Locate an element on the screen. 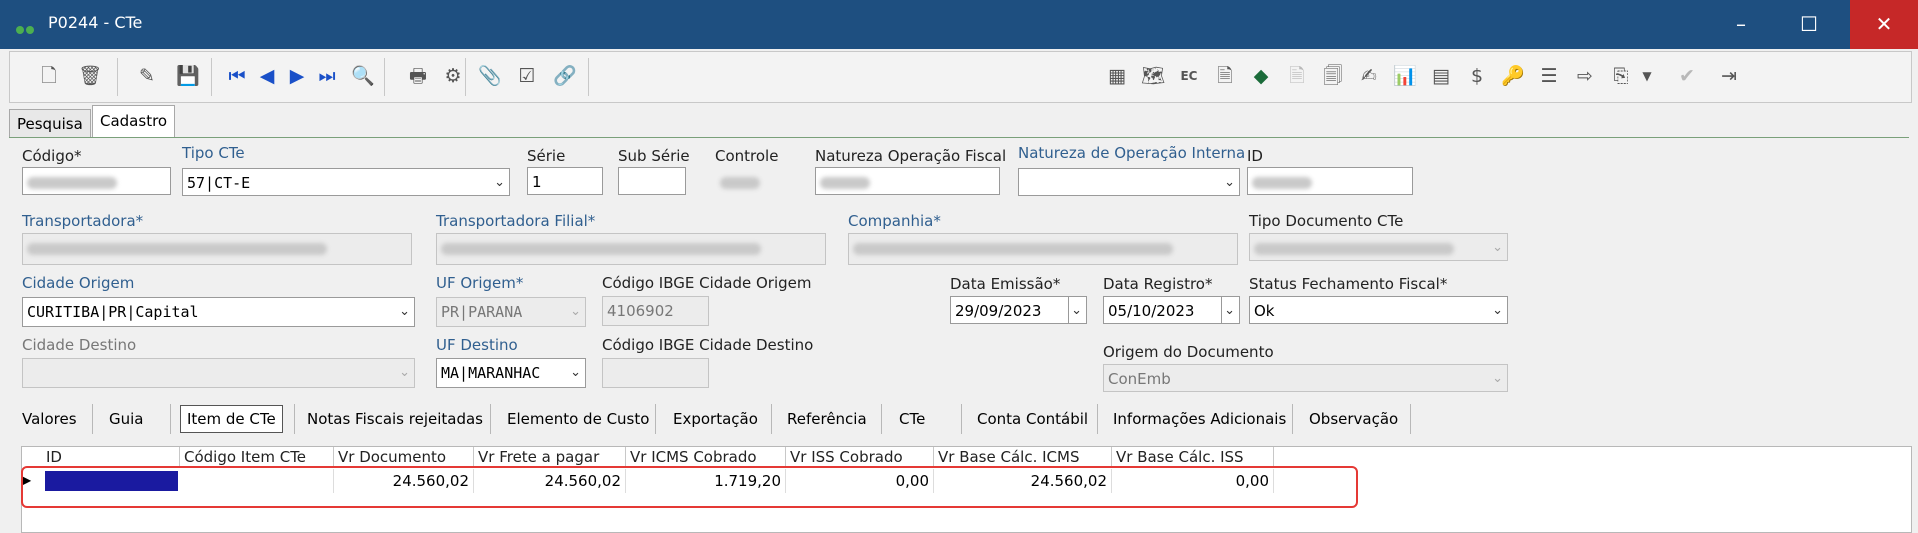  link-icon: 🔗 is located at coordinates (565, 76).